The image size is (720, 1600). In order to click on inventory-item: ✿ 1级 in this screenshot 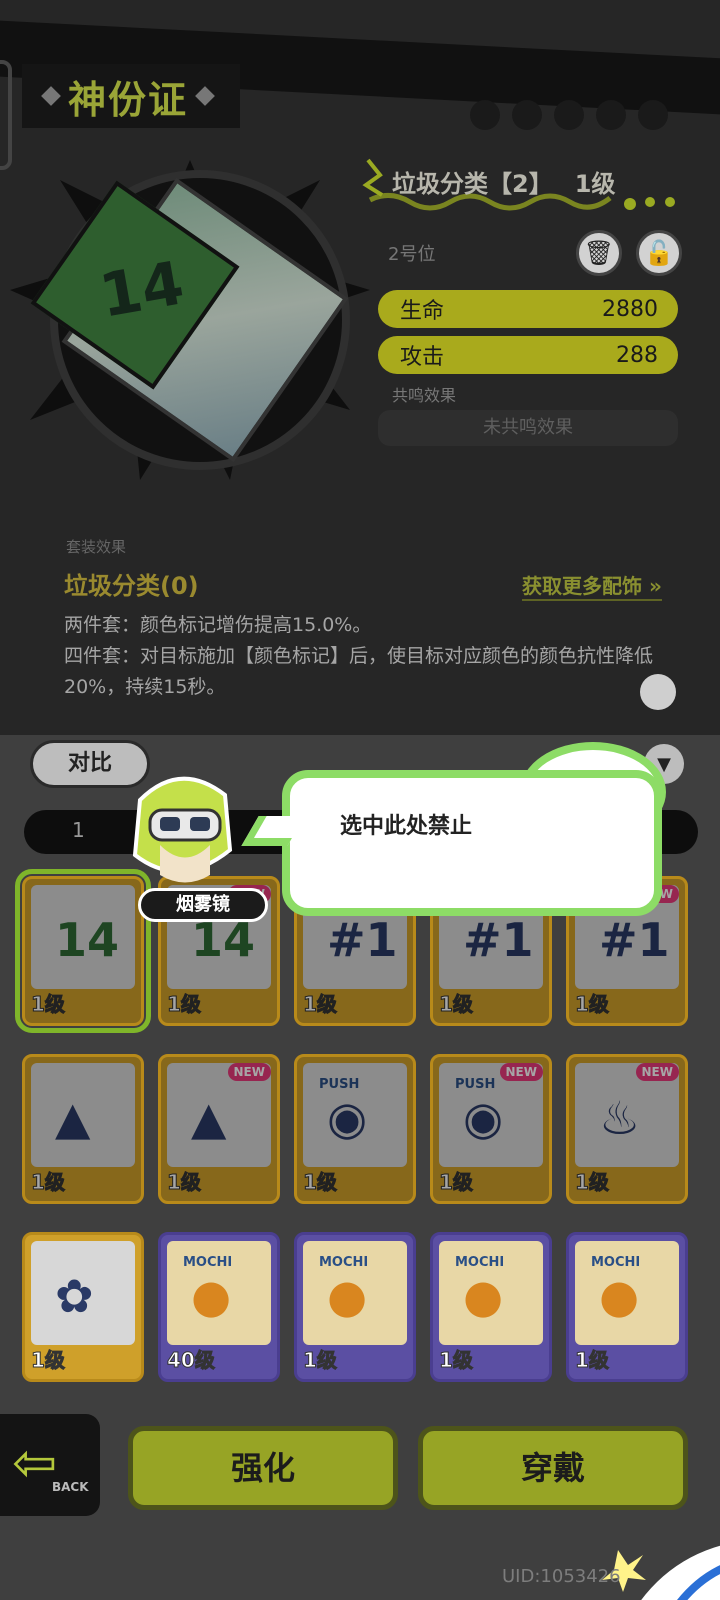, I will do `click(83, 1307)`.